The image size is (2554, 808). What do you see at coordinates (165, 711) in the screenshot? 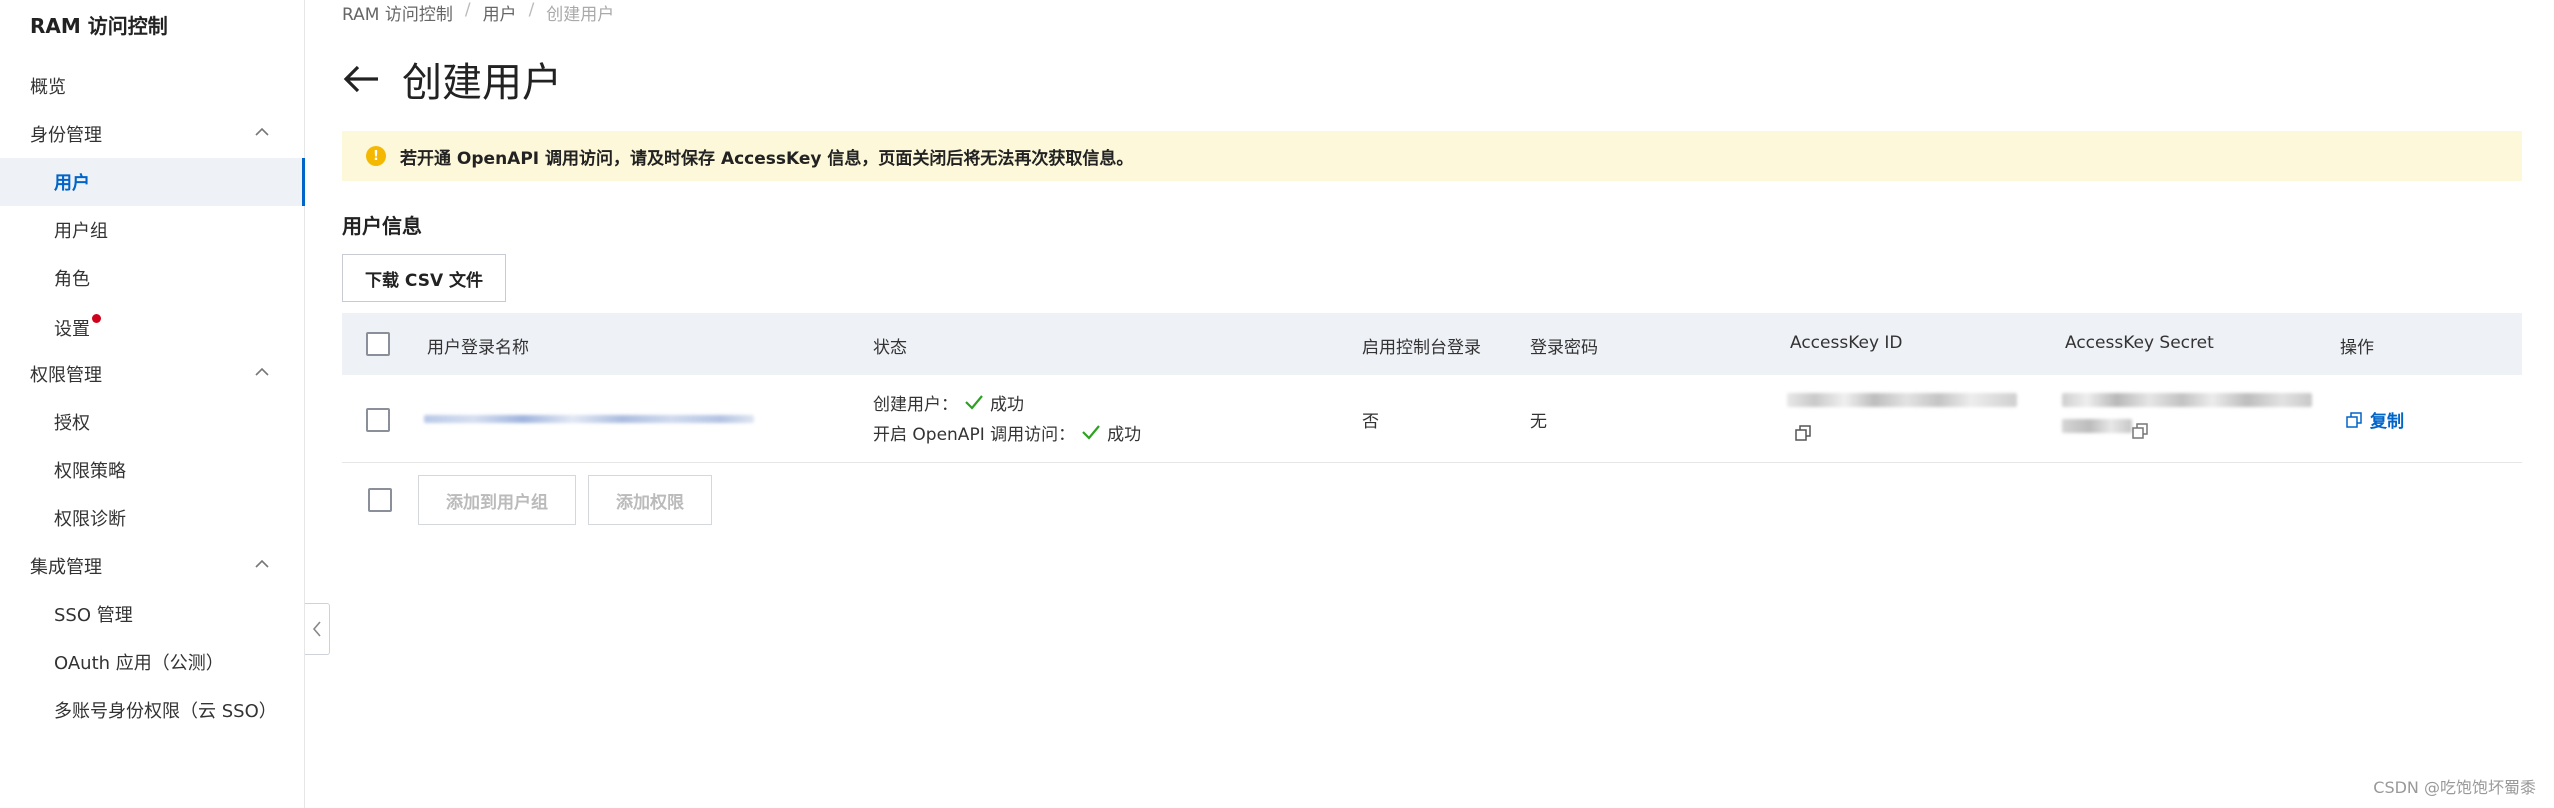
I see `sidebar-item-label: 多账号身份权限（云 SSO）` at bounding box center [165, 711].